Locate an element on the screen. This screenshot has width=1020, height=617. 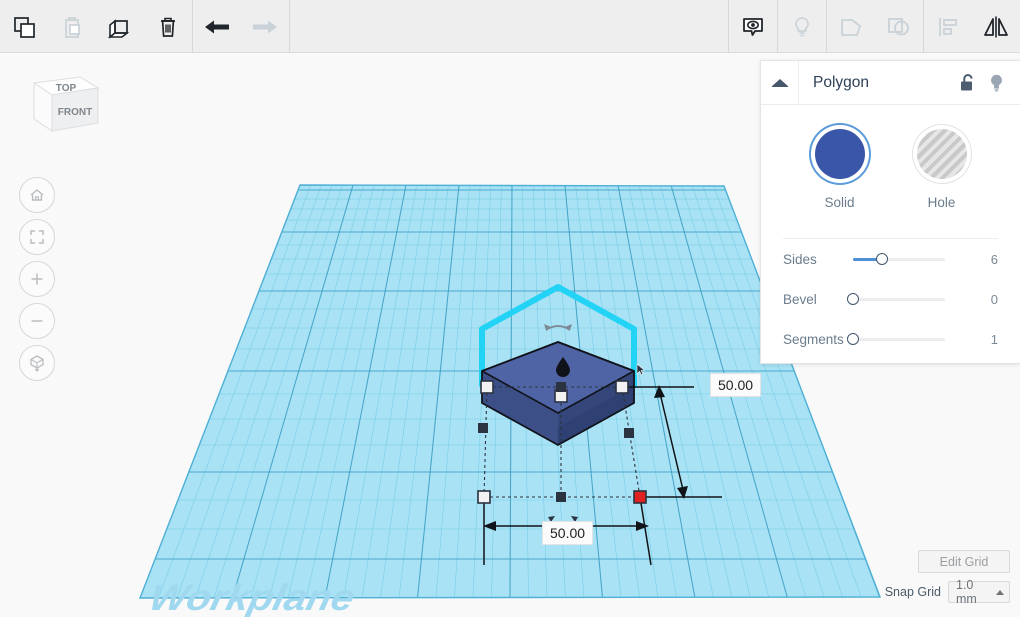
hole-swatch-circle is located at coordinates (941, 154).